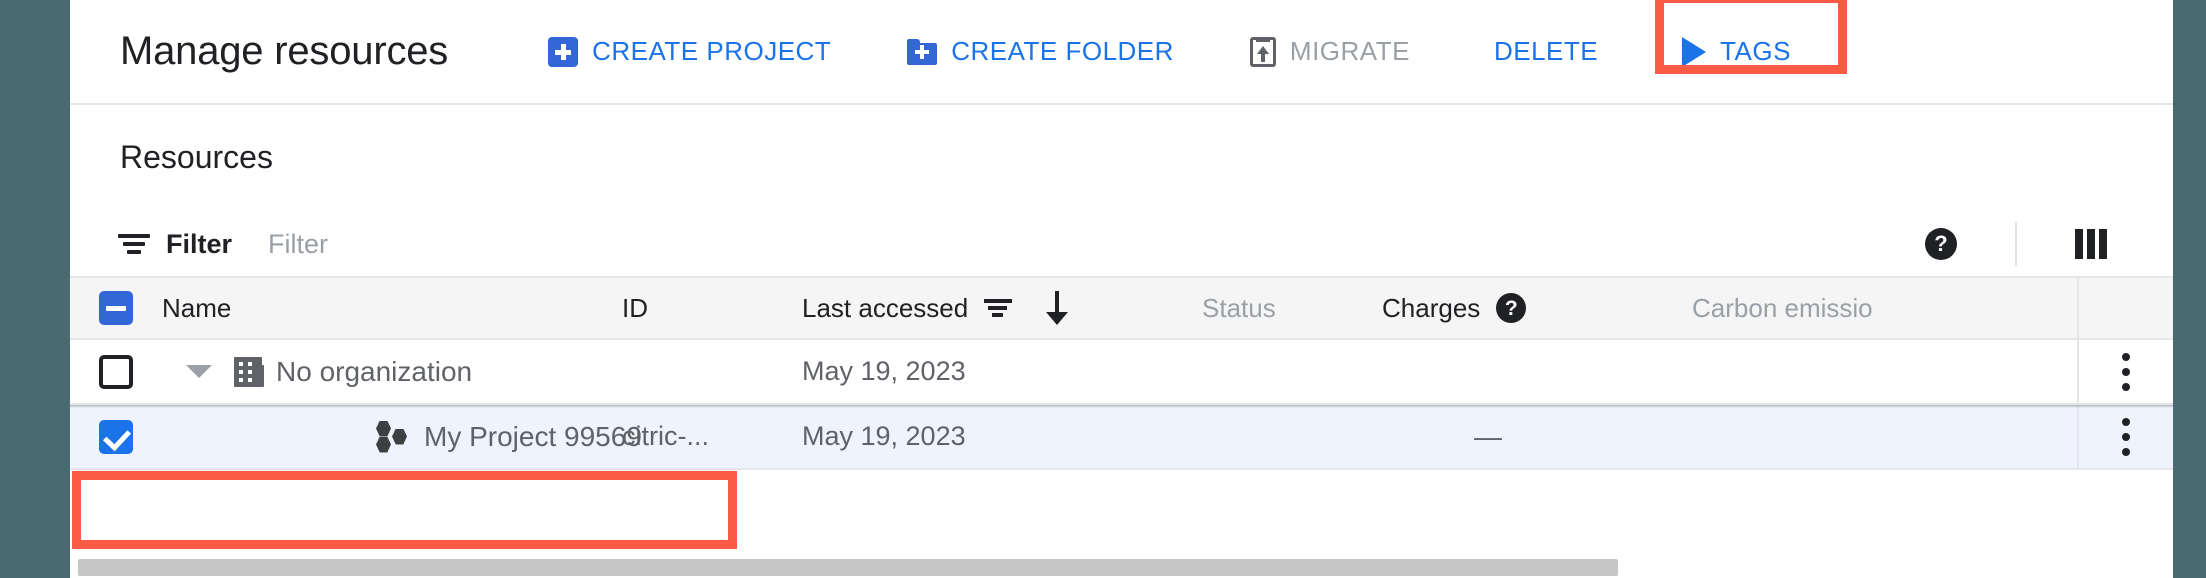 The height and width of the screenshot is (578, 2206). Describe the element at coordinates (393, 436) in the screenshot. I see `project-icon` at that location.